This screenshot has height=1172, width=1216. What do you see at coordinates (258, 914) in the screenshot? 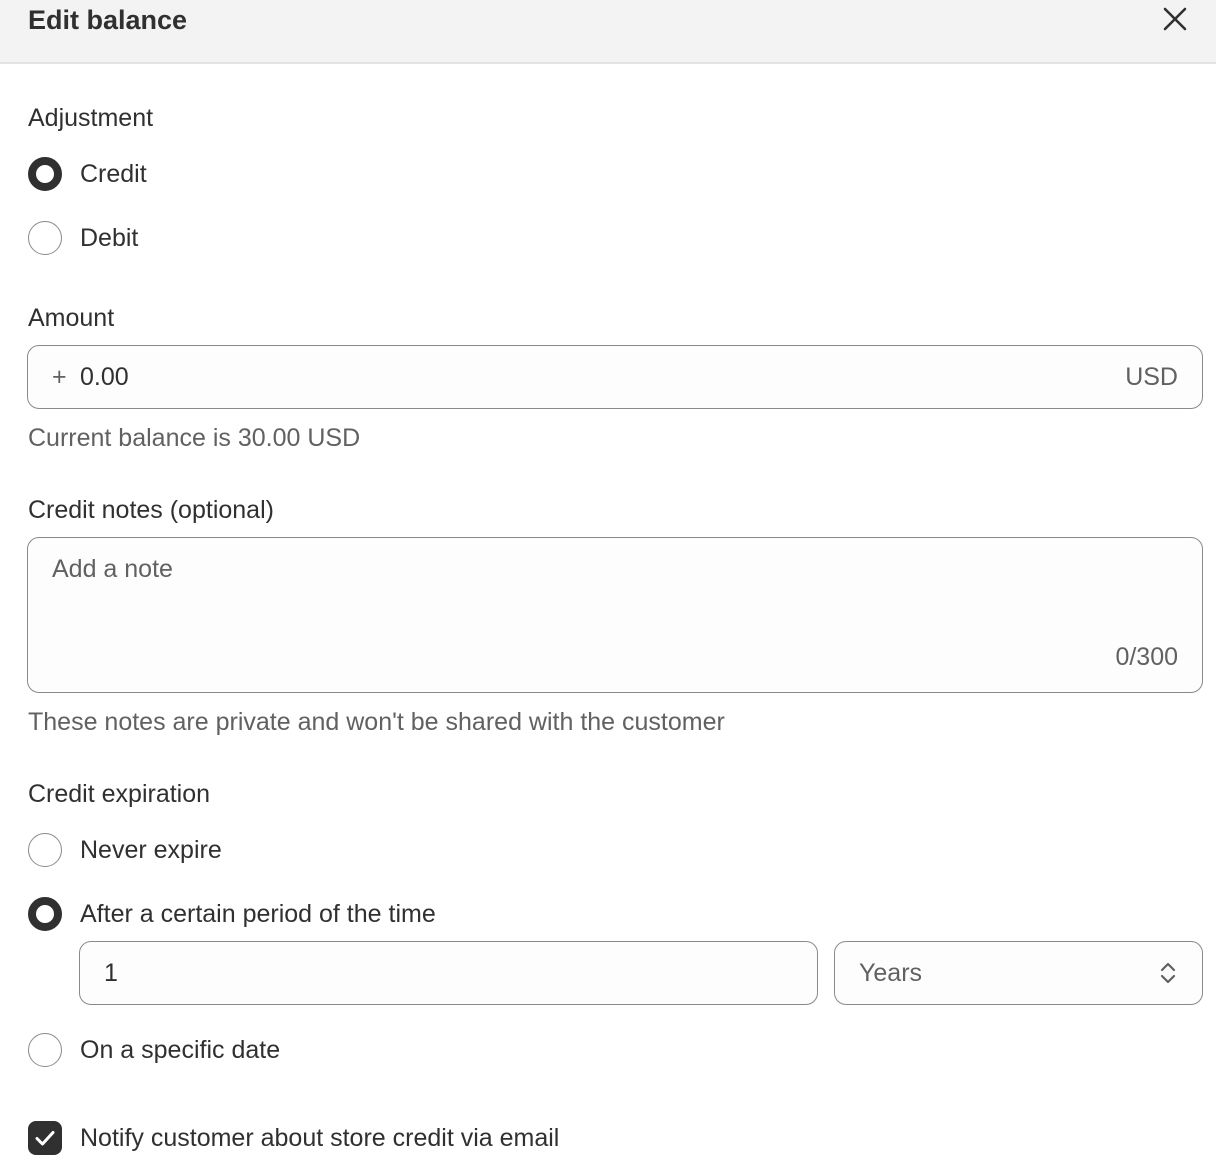
I see `radio-after-period-label: After a certain period of the time` at bounding box center [258, 914].